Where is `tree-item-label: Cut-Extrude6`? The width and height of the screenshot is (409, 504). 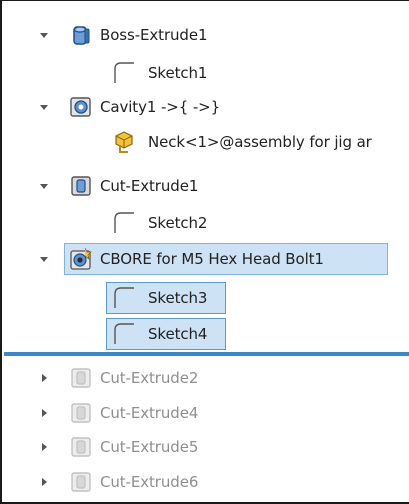
tree-item-label: Cut-Extrude6 is located at coordinates (149, 482).